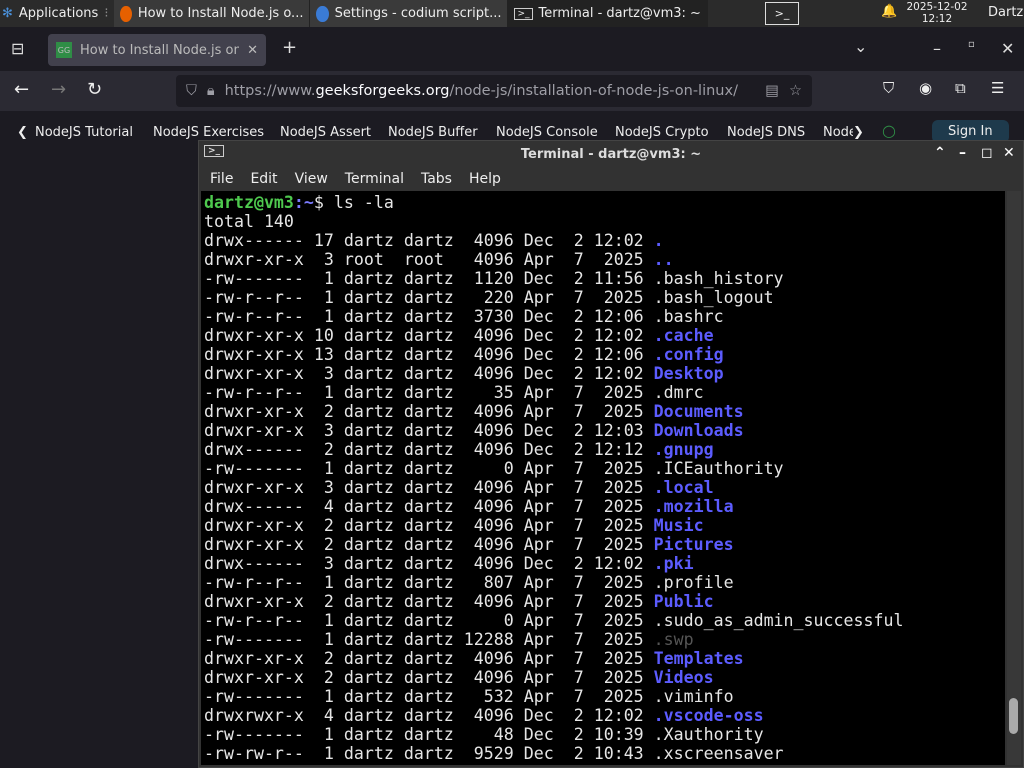 This screenshot has height=768, width=1024. Describe the element at coordinates (252, 50) in the screenshot. I see `close-tab-icon: ✕` at that location.